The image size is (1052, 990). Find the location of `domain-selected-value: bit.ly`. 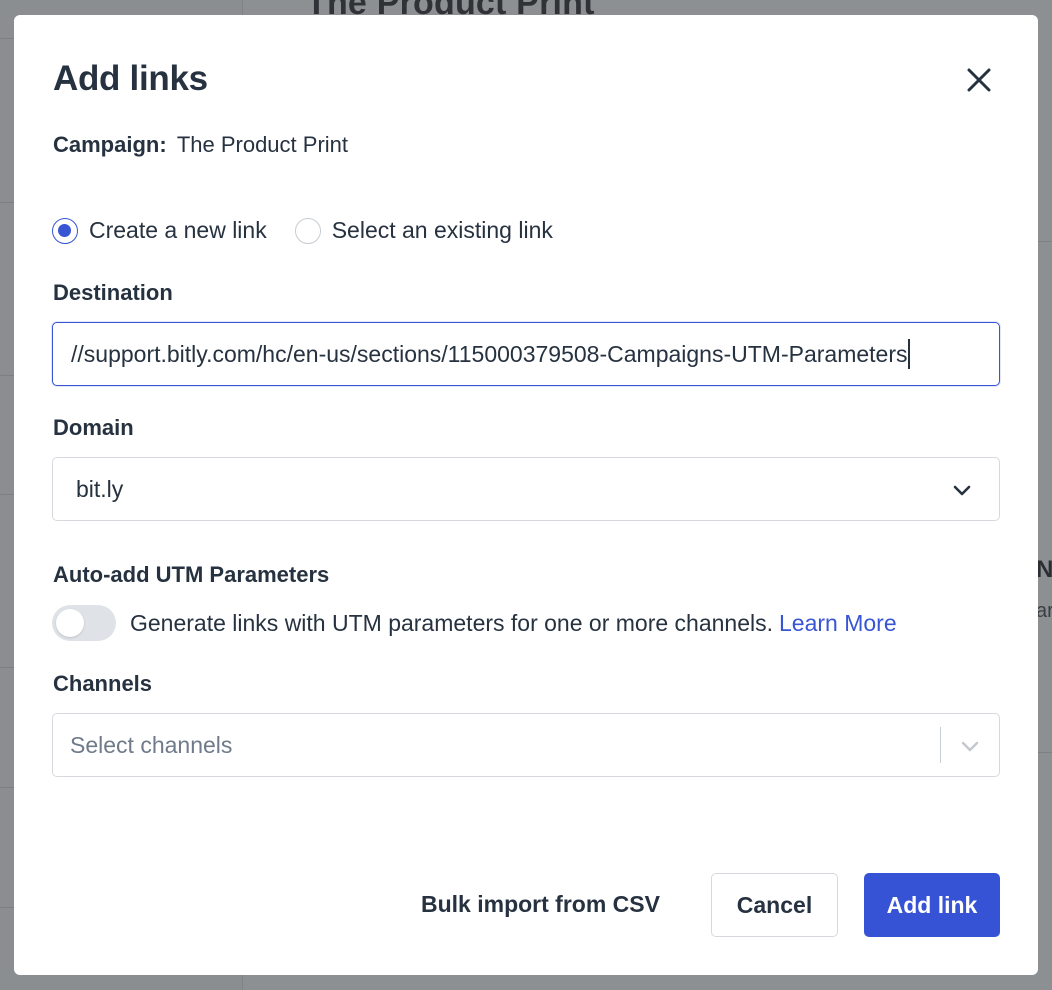

domain-selected-value: bit.ly is located at coordinates (100, 488).